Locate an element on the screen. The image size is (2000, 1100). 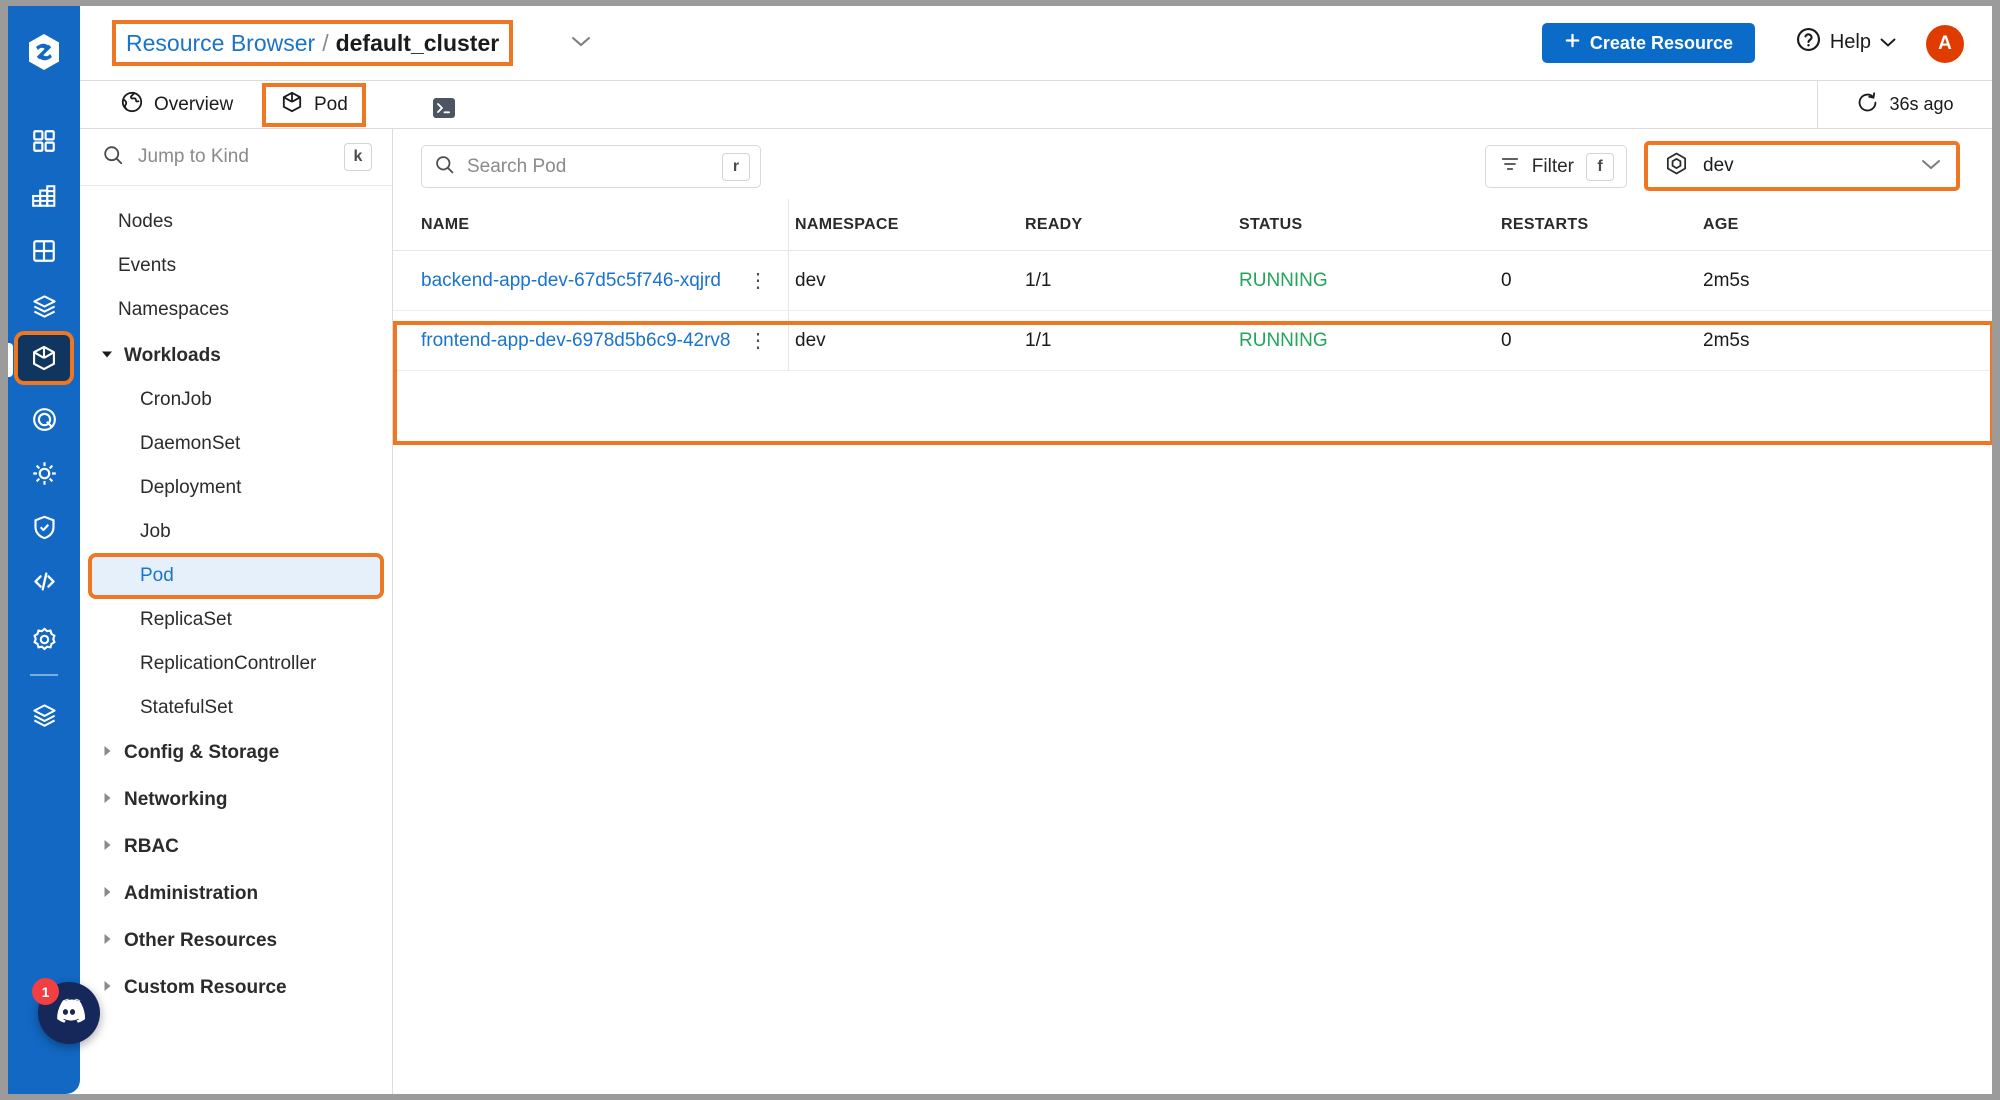
tab-overview: Overview is located at coordinates (176, 105).